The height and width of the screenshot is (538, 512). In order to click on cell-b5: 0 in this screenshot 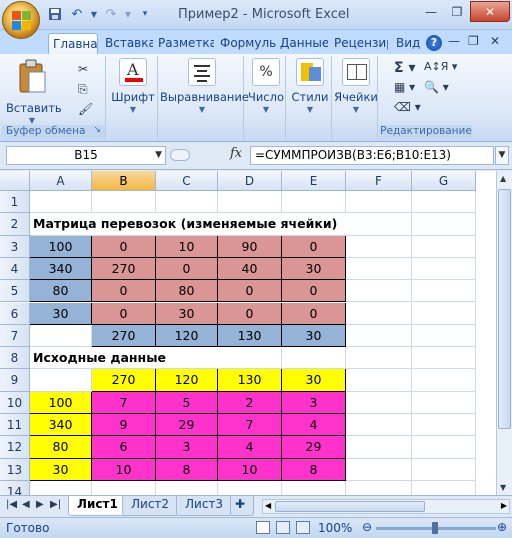, I will do `click(124, 291)`.